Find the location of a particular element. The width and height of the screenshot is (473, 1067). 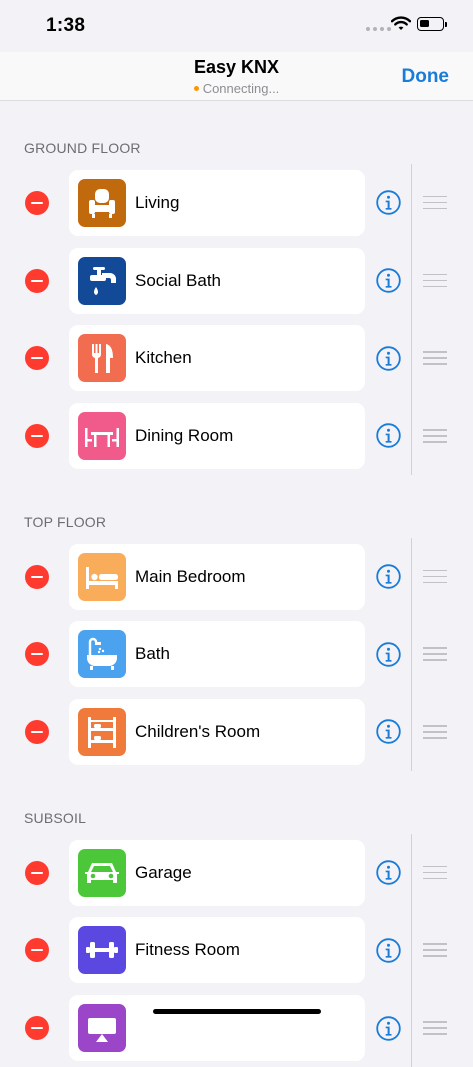

room-row: Kitchen is located at coordinates (236, 358).